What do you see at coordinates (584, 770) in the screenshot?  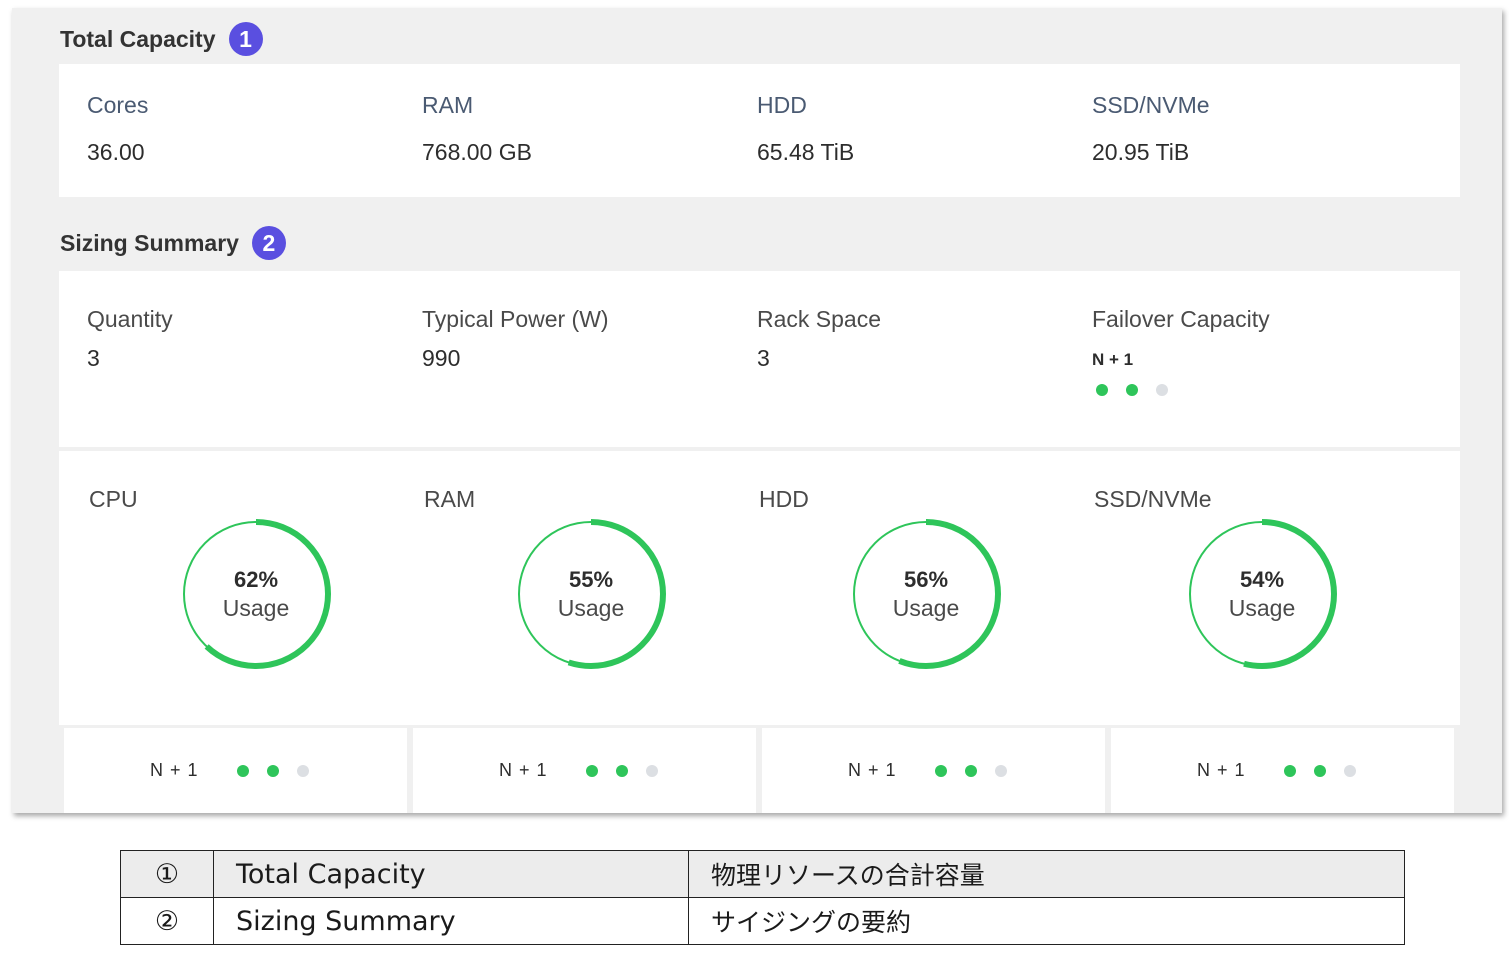 I see `ram-failover-footer: N + 1` at bounding box center [584, 770].